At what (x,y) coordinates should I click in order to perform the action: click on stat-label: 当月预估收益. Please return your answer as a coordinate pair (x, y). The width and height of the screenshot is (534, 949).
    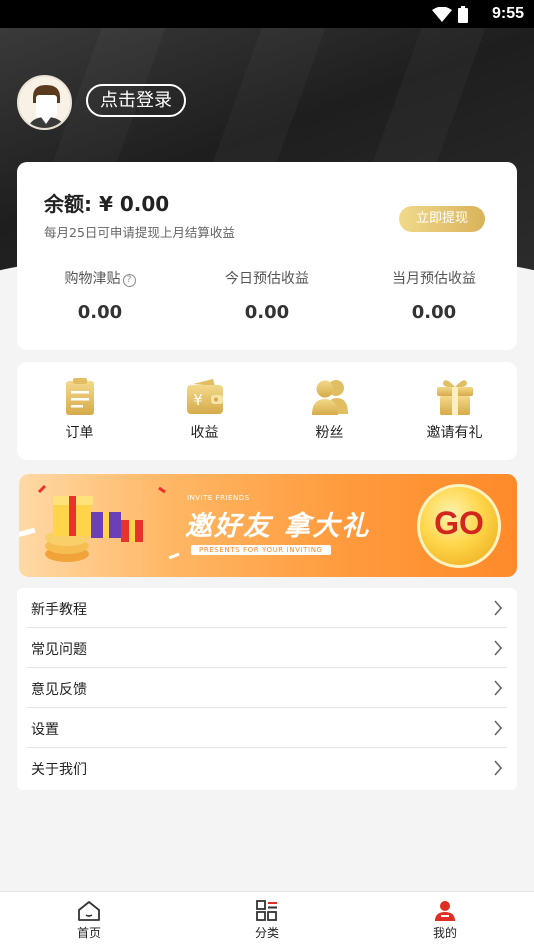
    Looking at the image, I should click on (434, 279).